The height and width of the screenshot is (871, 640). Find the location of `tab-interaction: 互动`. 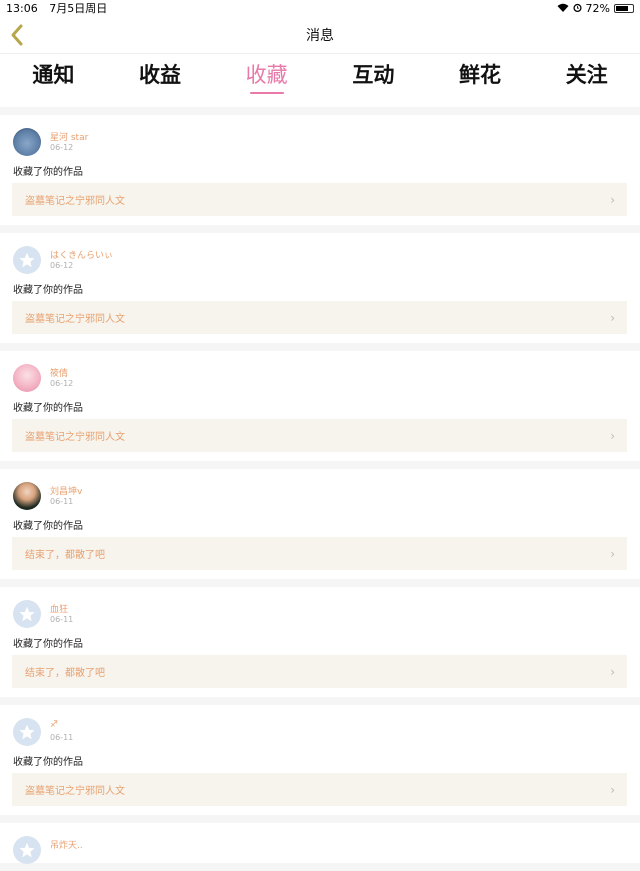

tab-interaction: 互动 is located at coordinates (373, 80).